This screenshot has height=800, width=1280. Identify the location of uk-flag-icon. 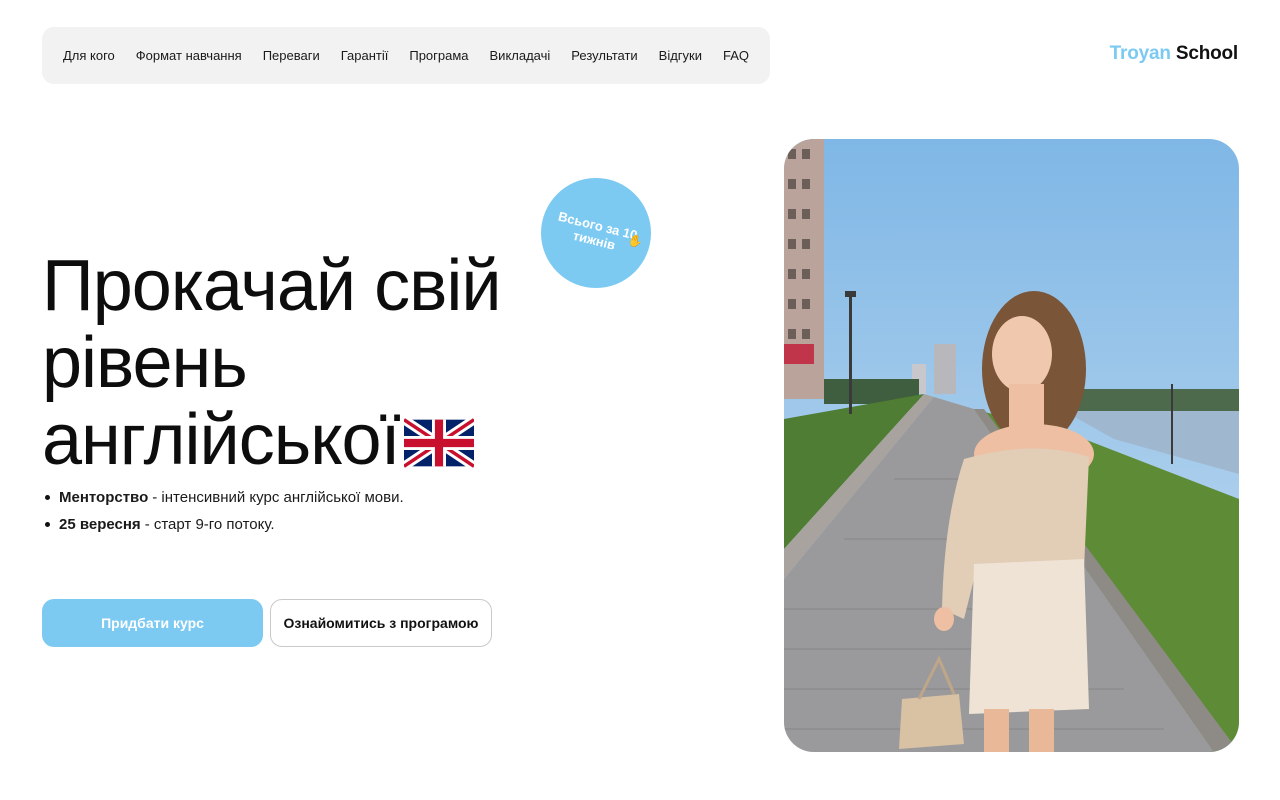
(438, 444).